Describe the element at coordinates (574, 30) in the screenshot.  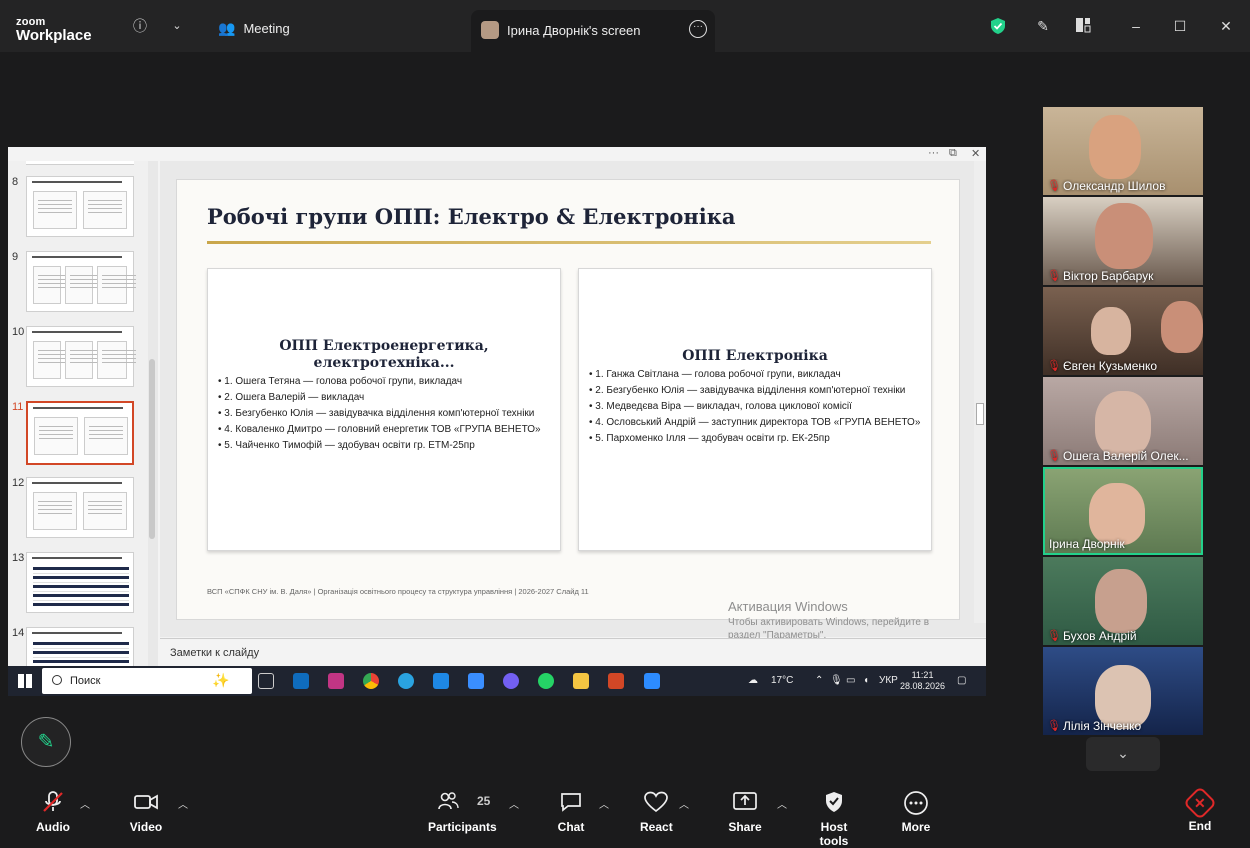
I see `shared-screen-title: Ірина Дворнік's screen` at that location.